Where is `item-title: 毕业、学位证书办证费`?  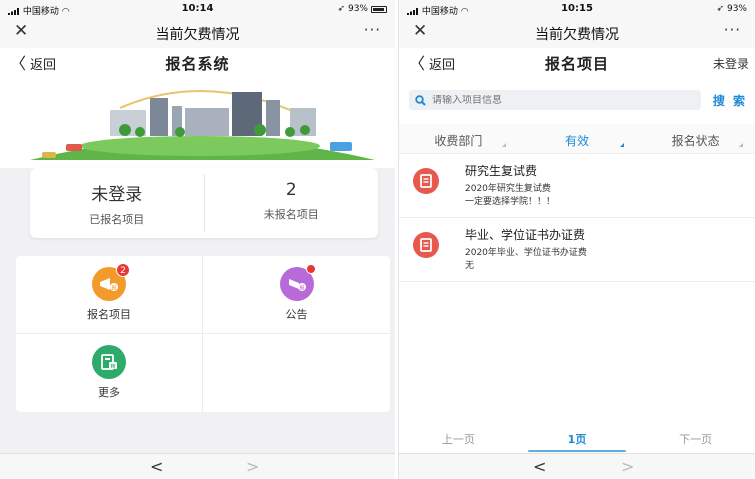 item-title: 毕业、学位证书办证费 is located at coordinates (525, 235).